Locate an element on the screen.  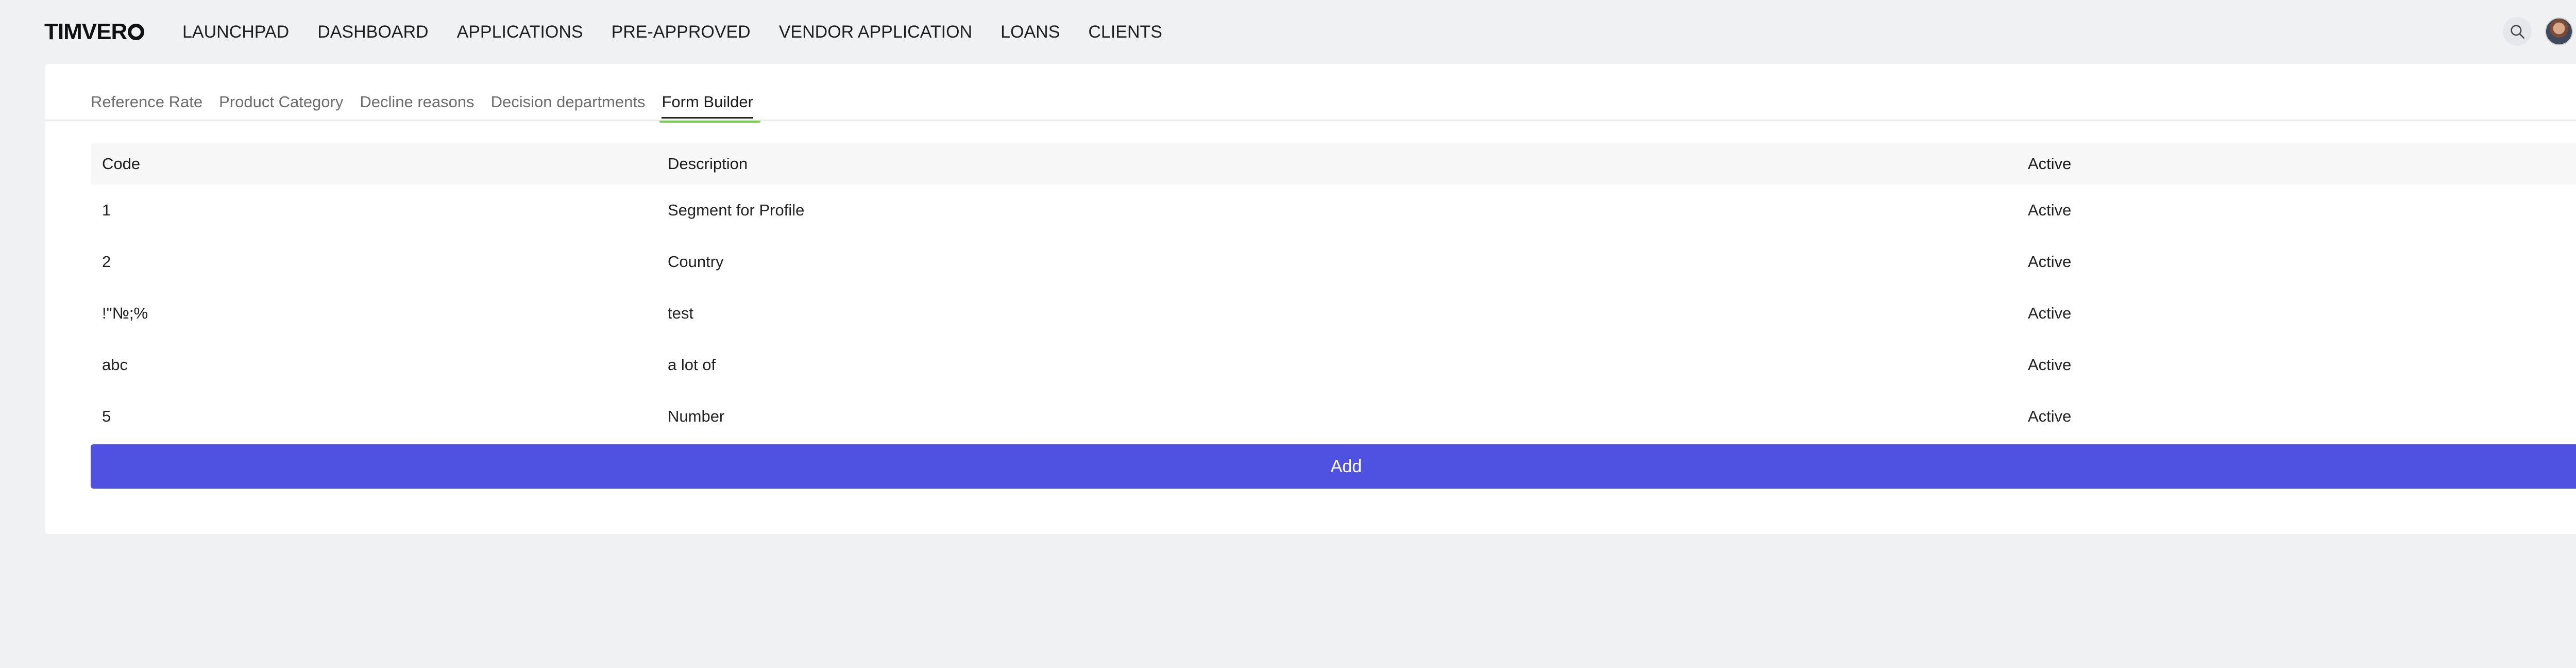
column-header-description: Description is located at coordinates (1348, 164).